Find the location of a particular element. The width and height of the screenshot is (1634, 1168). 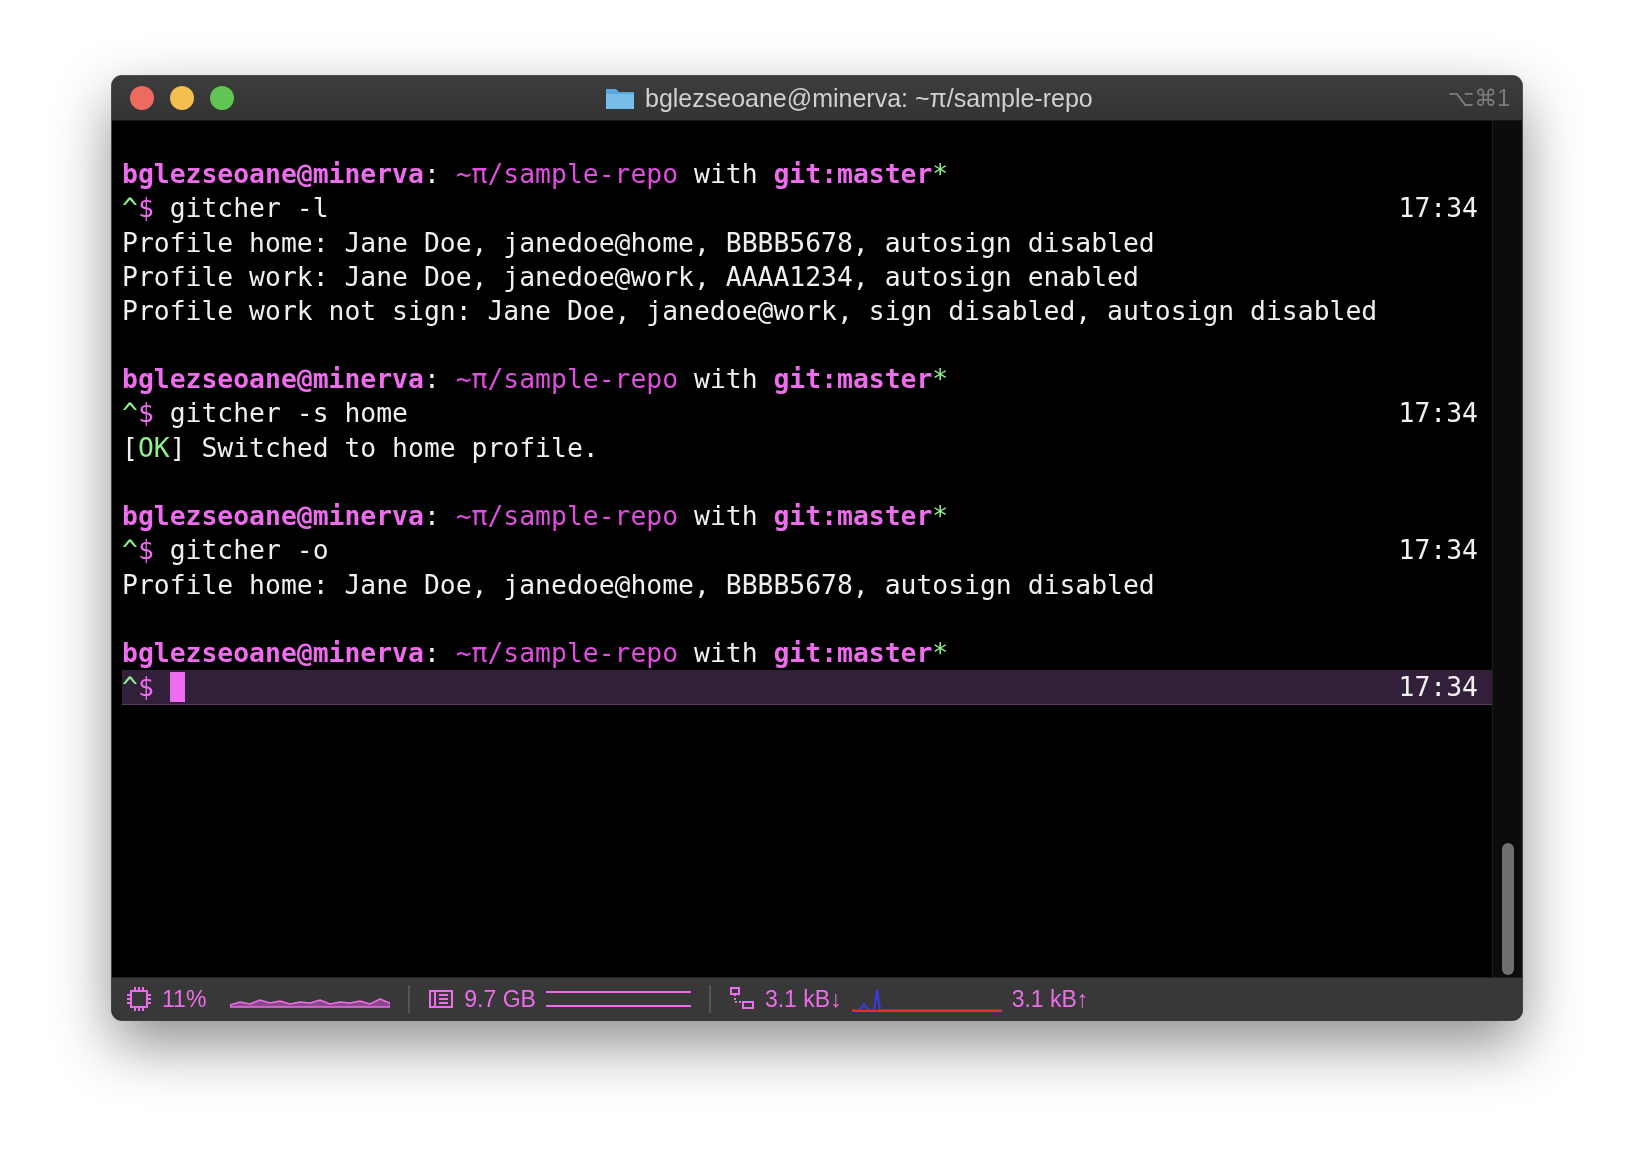

command-line: ^$ gitcher -s home is located at coordinates (265, 413).